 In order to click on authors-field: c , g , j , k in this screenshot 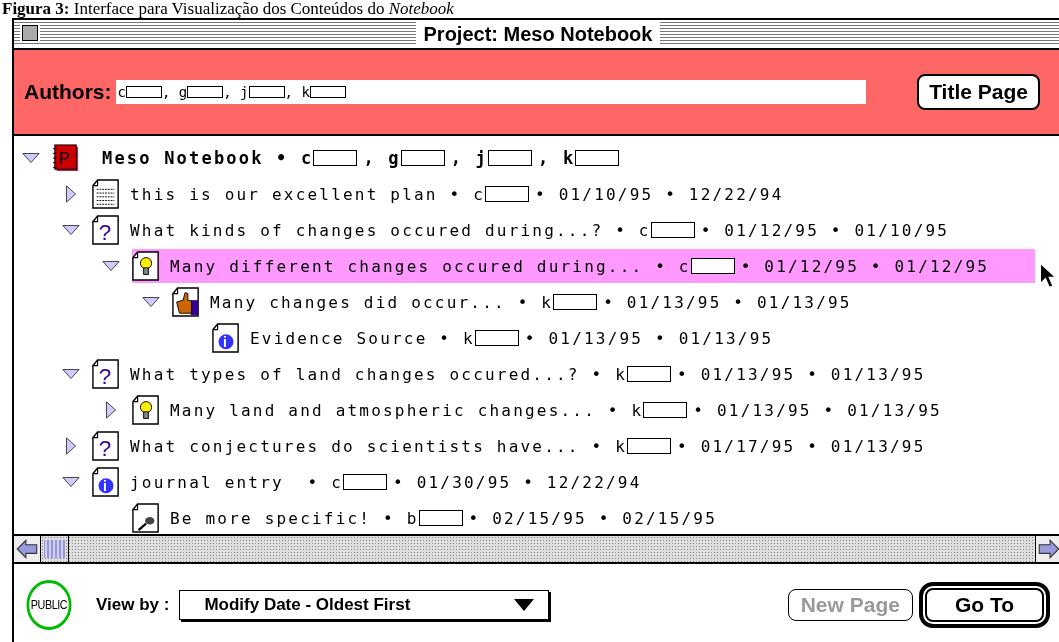, I will do `click(490, 92)`.